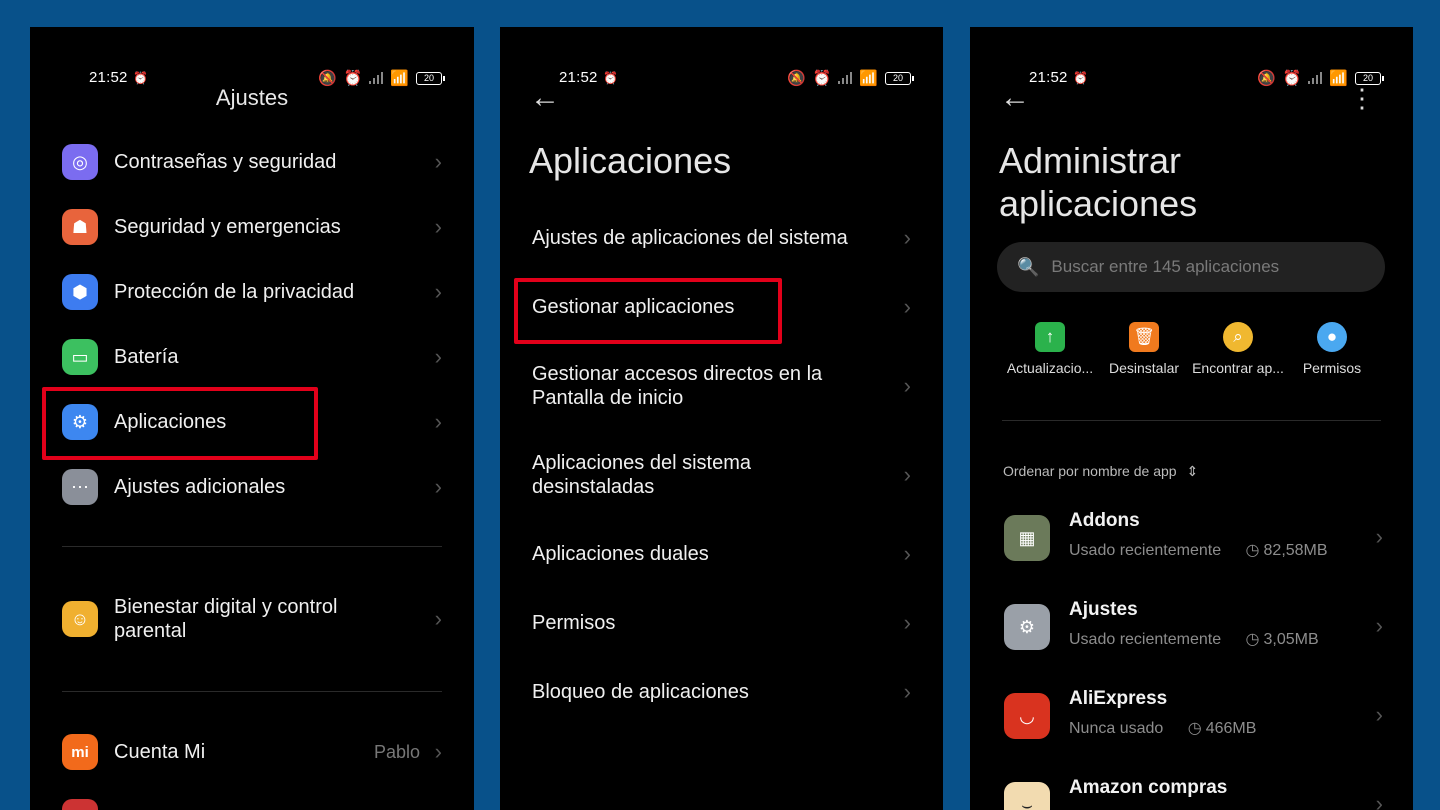 This screenshot has width=1440, height=810. I want to click on battery-indicator: 20, so click(430, 78).